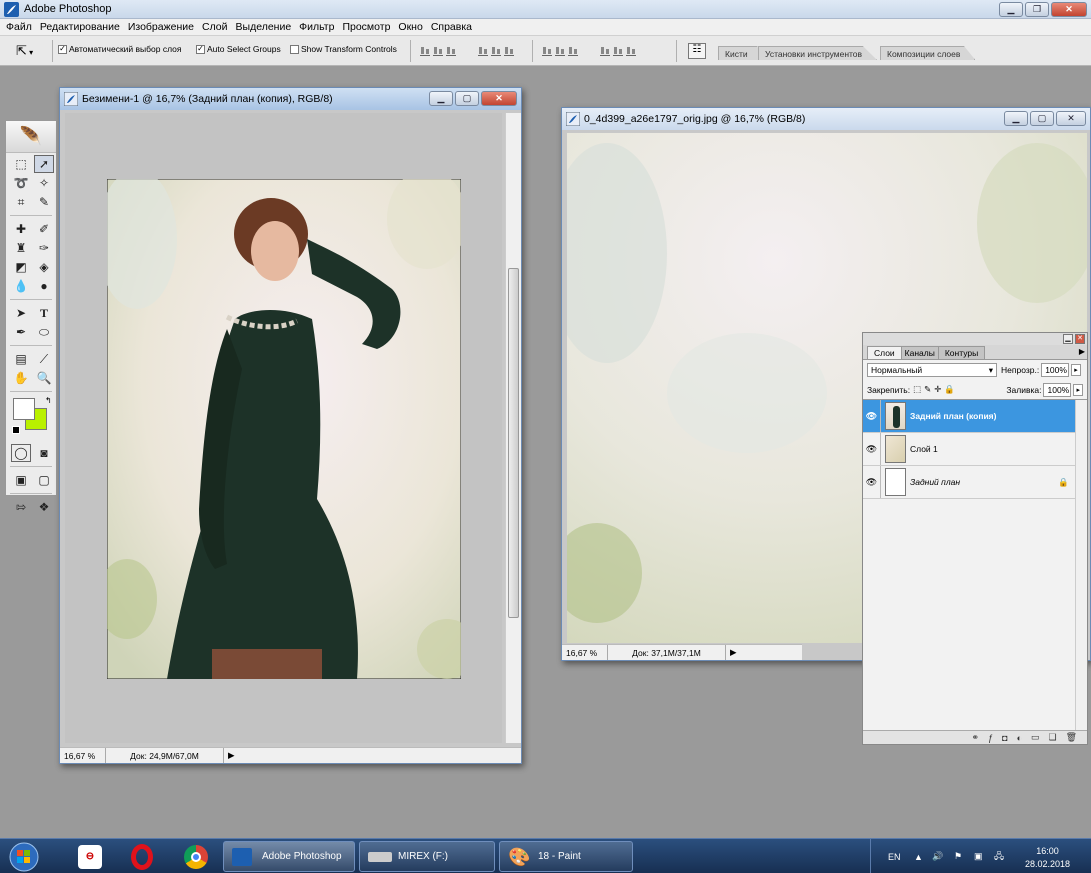  Describe the element at coordinates (24, 51) in the screenshot. I see `move-tool-preset-icon: ⇱ ▾` at that location.